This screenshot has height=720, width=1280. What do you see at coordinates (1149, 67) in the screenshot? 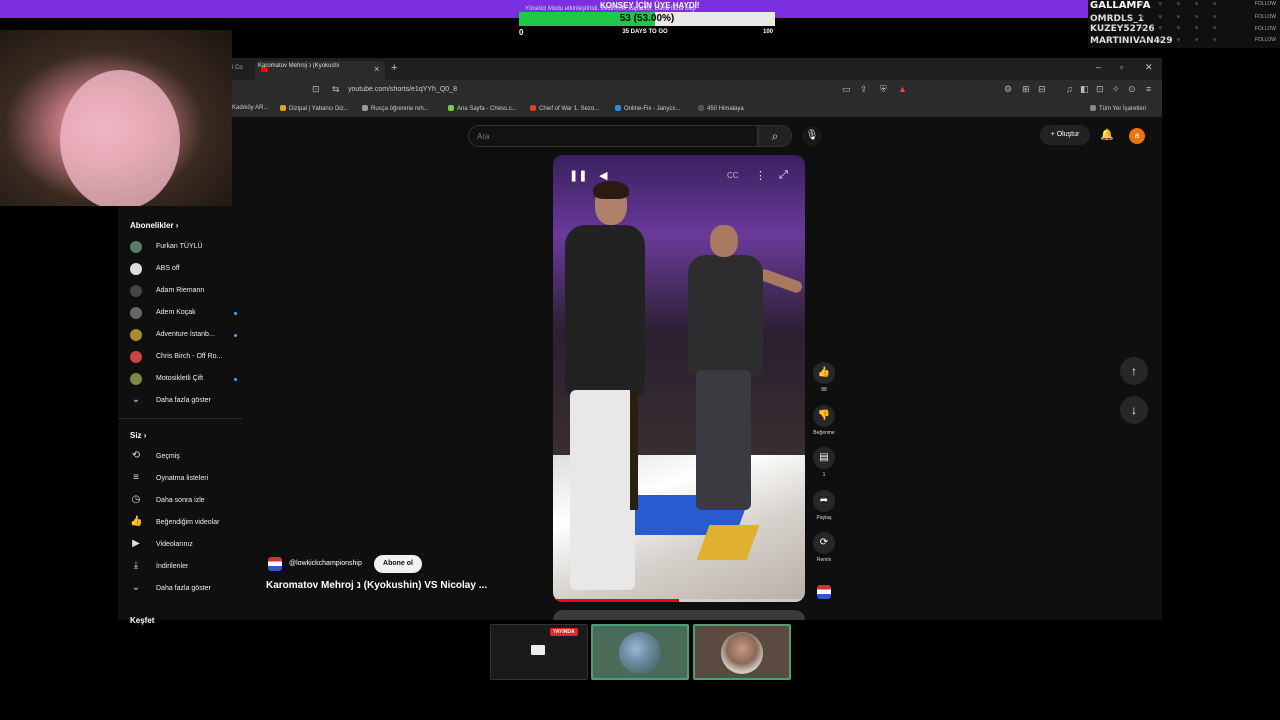
I see `close-window-button: ✕` at bounding box center [1149, 67].